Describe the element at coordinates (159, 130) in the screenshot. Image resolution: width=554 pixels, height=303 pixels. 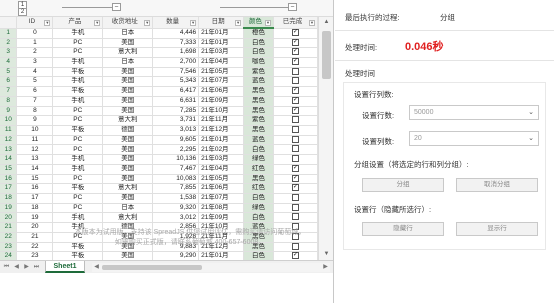
I see `table-row: 11 10 平板 德国 3,013 21年12月 黑色` at that location.